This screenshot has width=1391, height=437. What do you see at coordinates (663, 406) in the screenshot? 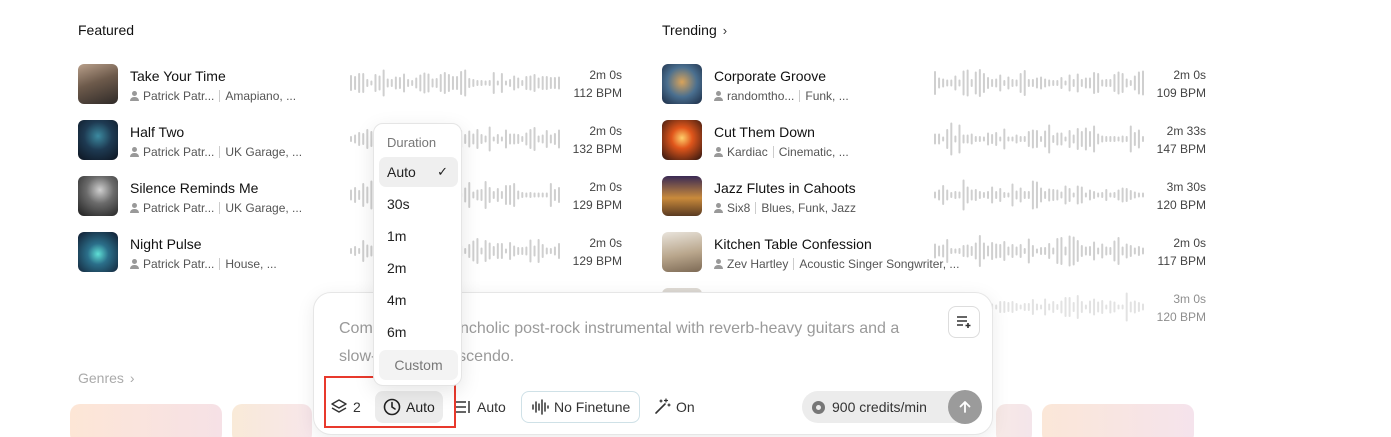
I see `magic-wand-icon` at bounding box center [663, 406].